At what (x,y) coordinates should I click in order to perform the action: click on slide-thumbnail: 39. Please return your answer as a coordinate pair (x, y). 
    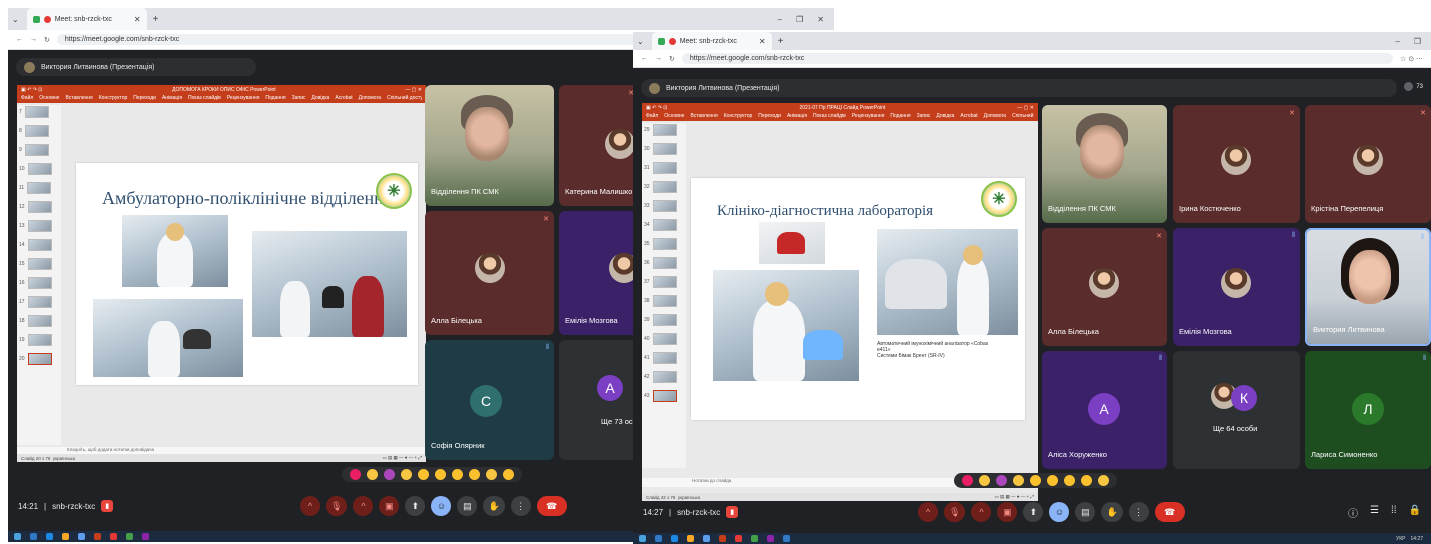
    Looking at the image, I should click on (664, 320).